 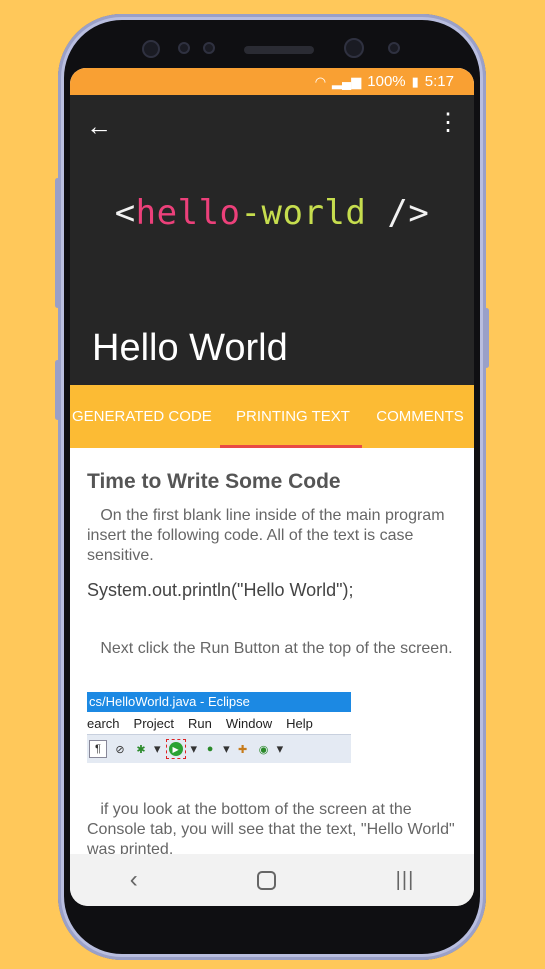 I want to click on wifi-icon: ◠, so click(x=320, y=81).